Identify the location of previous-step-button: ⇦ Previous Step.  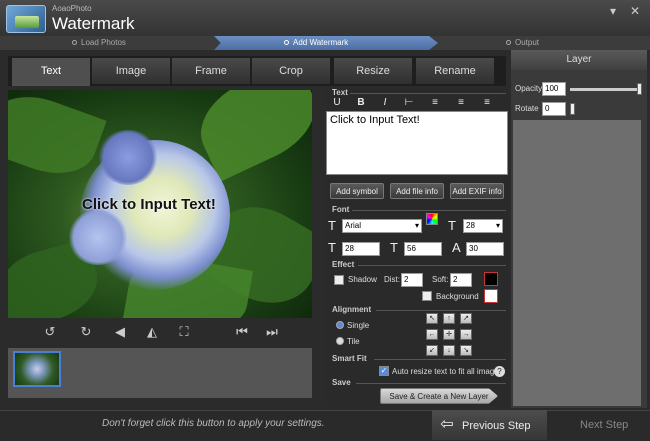
(489, 425).